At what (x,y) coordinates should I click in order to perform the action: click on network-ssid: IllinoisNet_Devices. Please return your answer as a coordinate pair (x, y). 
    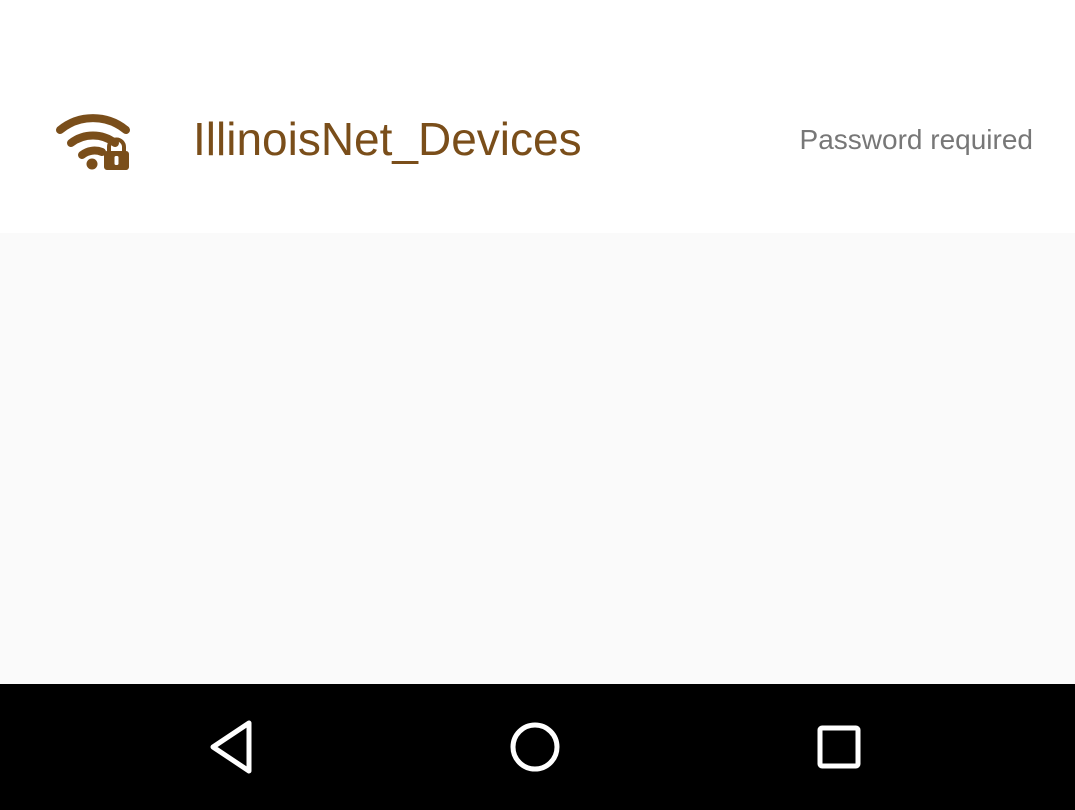
    Looking at the image, I should click on (387, 139).